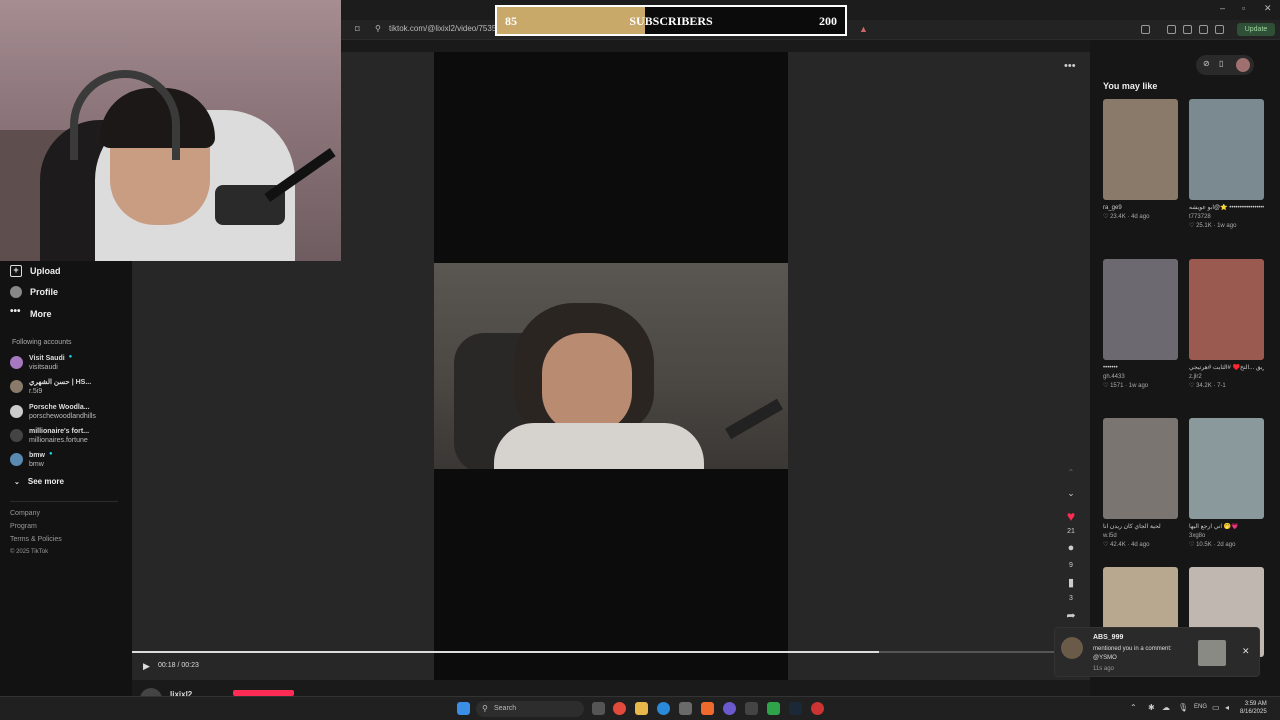 The width and height of the screenshot is (1280, 720). I want to click on compass-icon: ⊘, so click(1206, 63).